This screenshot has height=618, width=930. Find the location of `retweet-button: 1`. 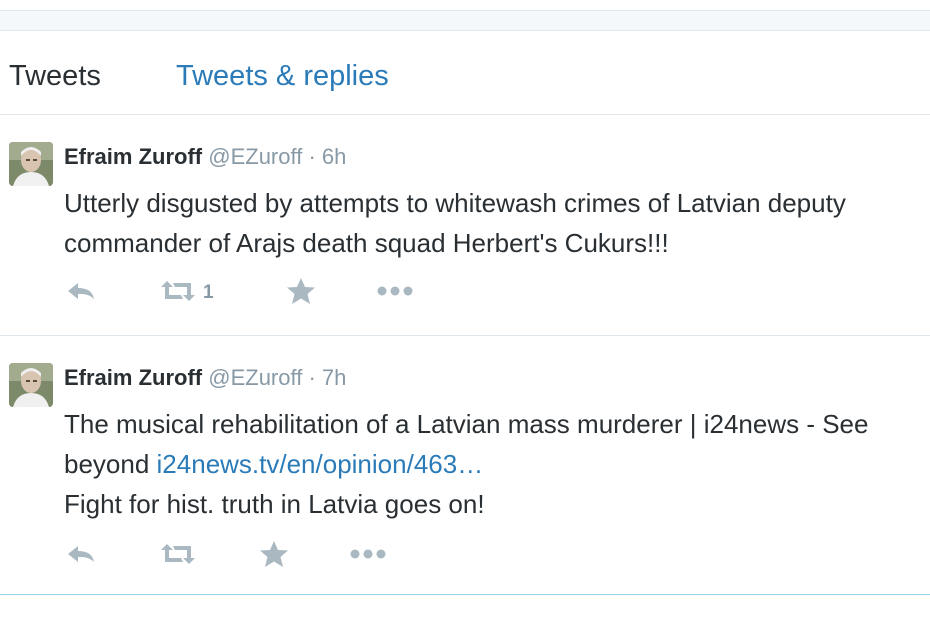

retweet-button: 1 is located at coordinates (186, 293).